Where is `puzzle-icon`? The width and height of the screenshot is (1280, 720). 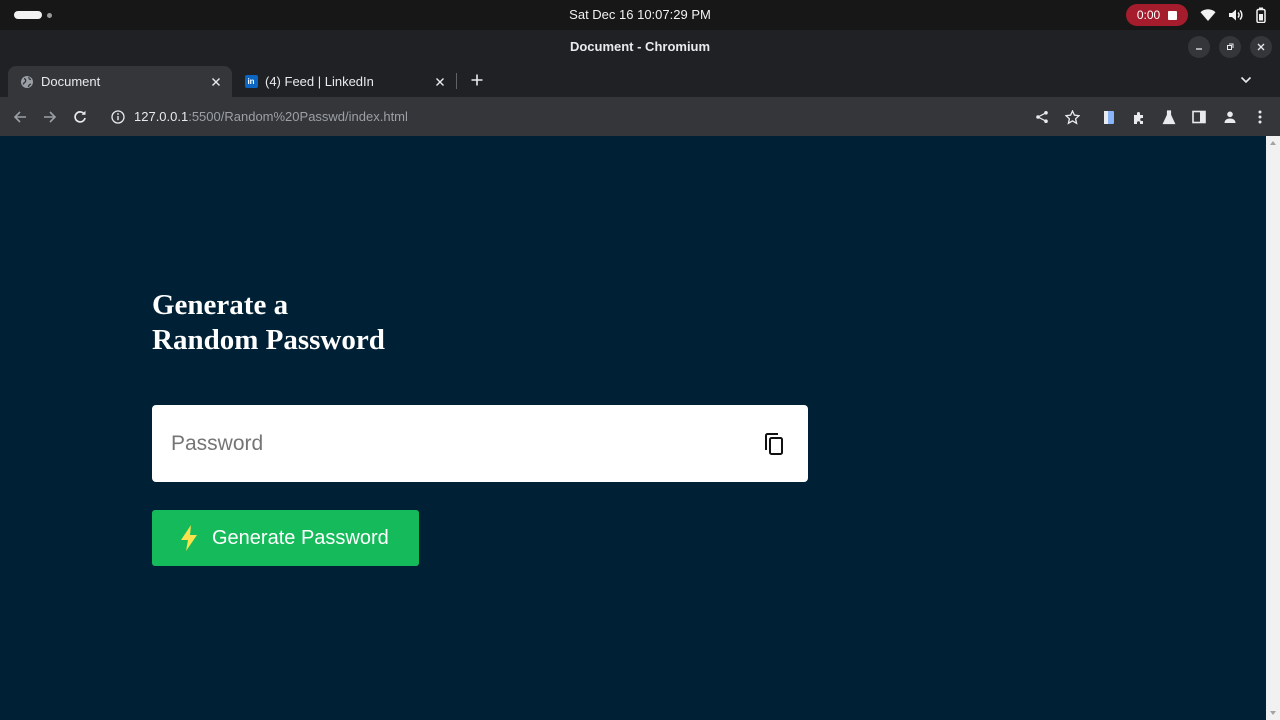 puzzle-icon is located at coordinates (1138, 117).